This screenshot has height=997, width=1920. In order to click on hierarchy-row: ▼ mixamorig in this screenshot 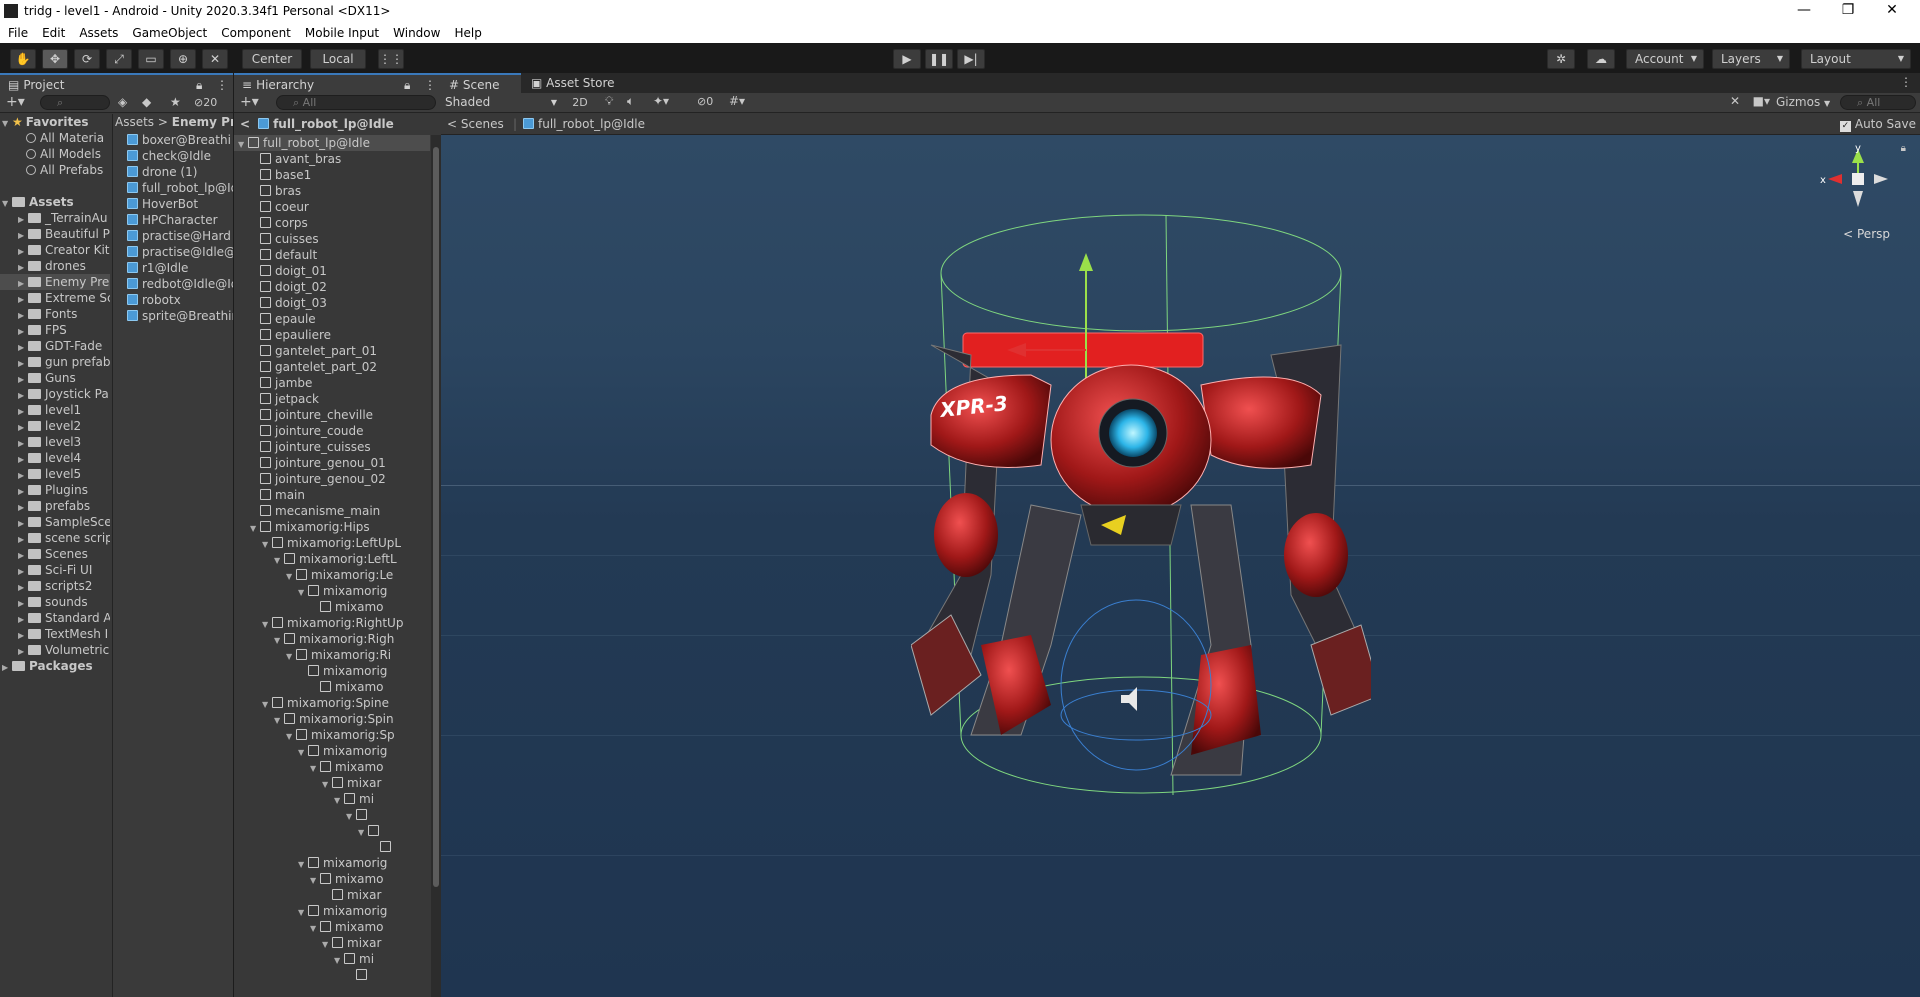, I will do `click(332, 863)`.